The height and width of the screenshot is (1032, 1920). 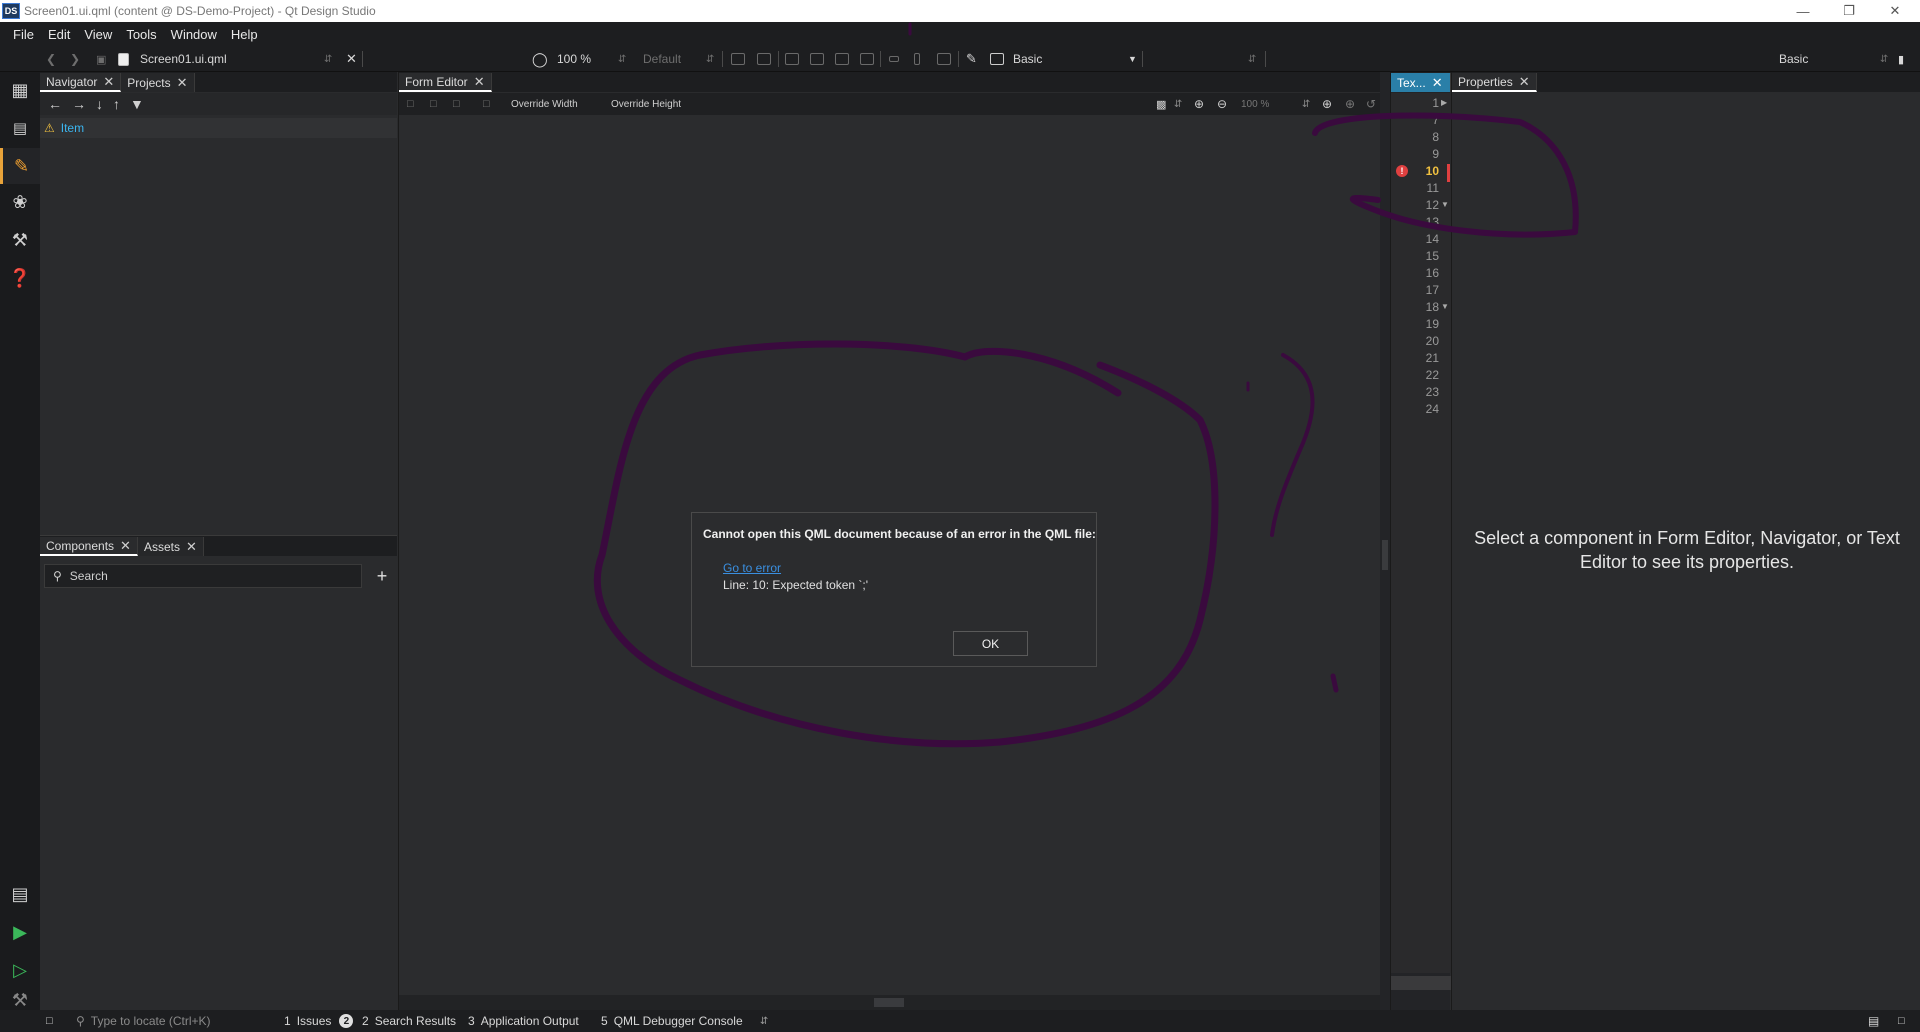 I want to click on select-children-icon: □, so click(x=433, y=104).